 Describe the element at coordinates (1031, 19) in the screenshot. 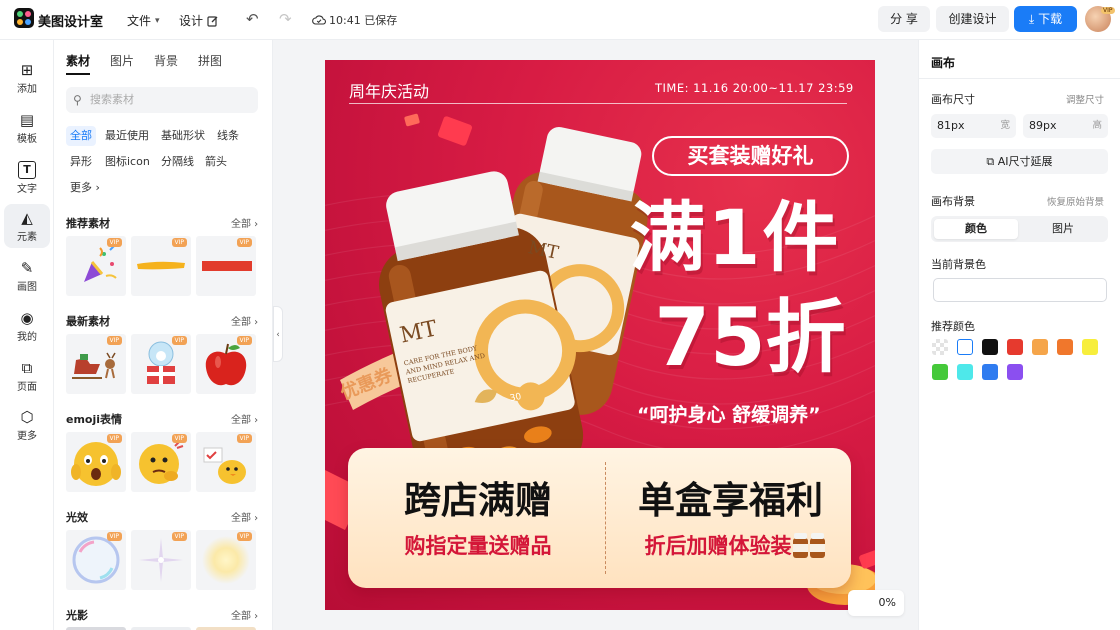

I see `download-icon: ⤓` at that location.